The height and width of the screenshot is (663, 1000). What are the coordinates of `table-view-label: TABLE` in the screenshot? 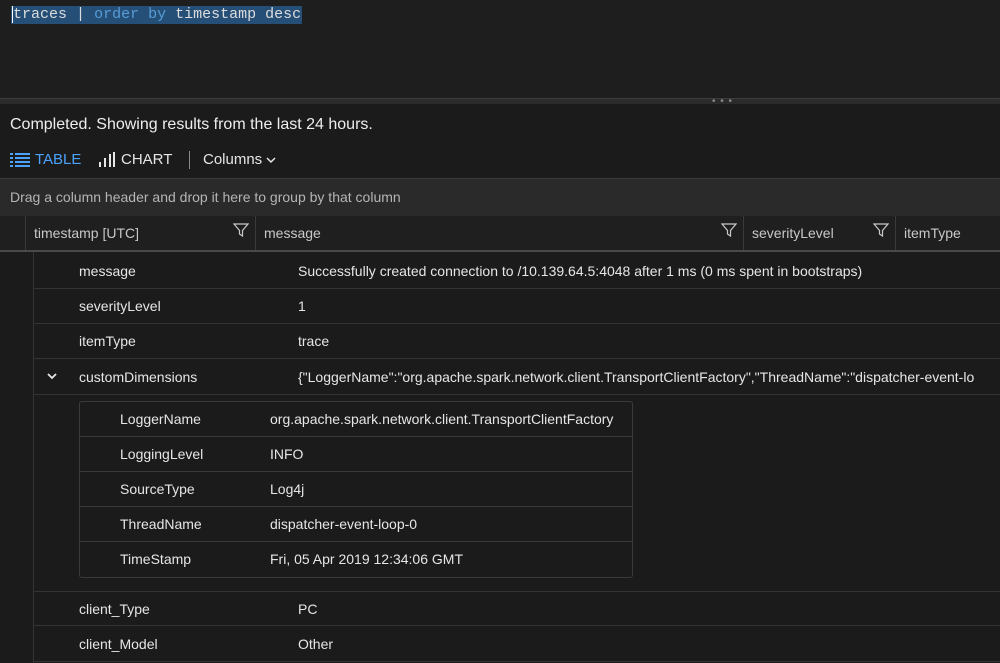 It's located at (58, 159).